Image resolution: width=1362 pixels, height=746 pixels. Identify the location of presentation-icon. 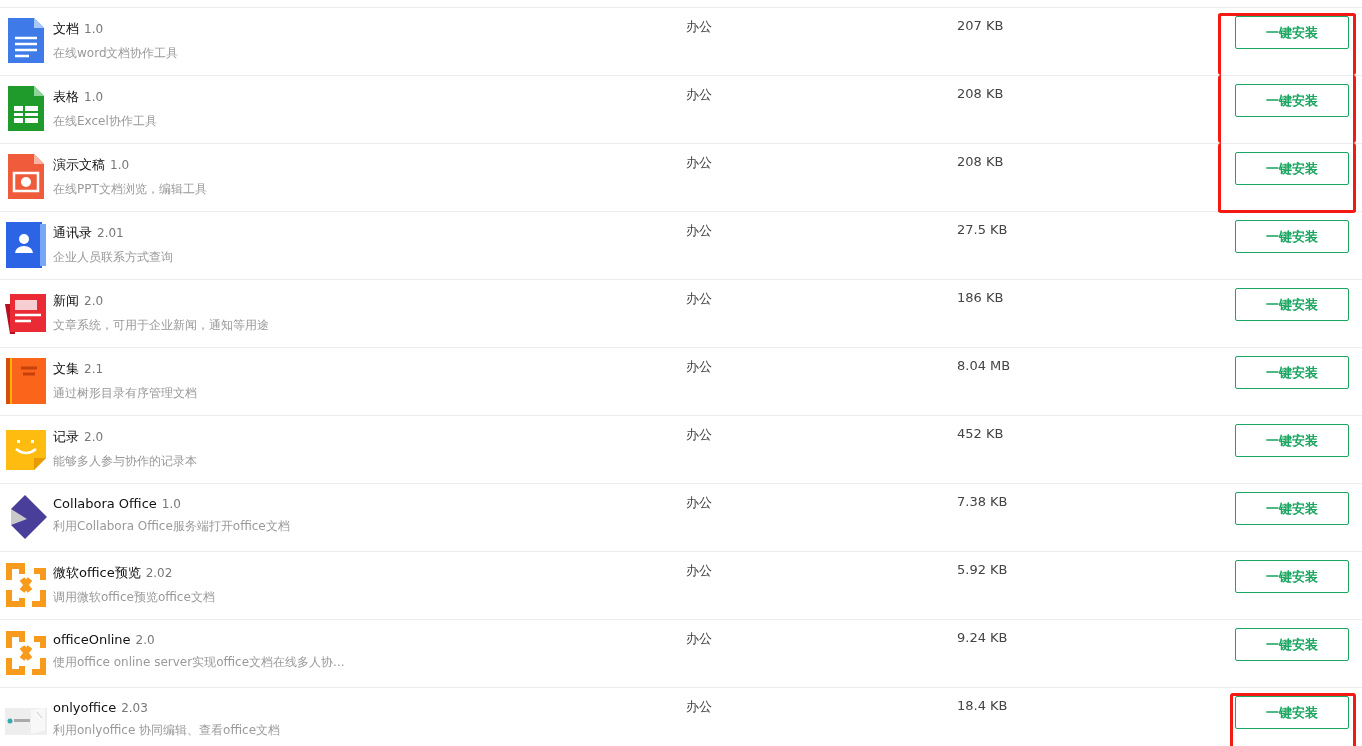
(26, 177).